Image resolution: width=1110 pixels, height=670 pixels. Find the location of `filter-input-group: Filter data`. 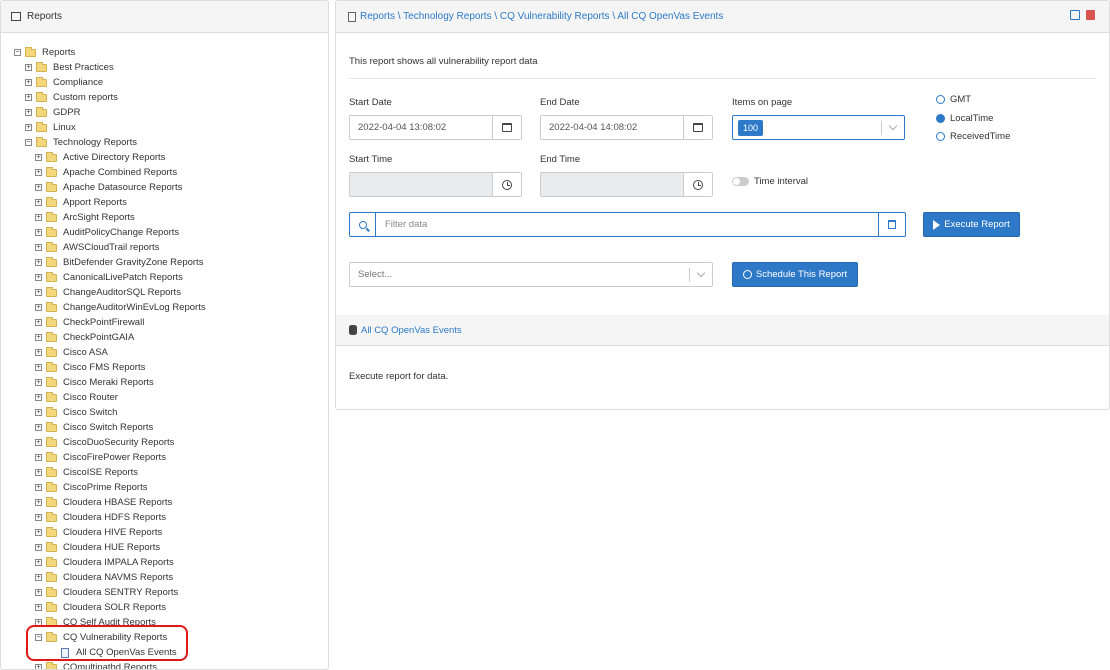

filter-input-group: Filter data is located at coordinates (627, 224).